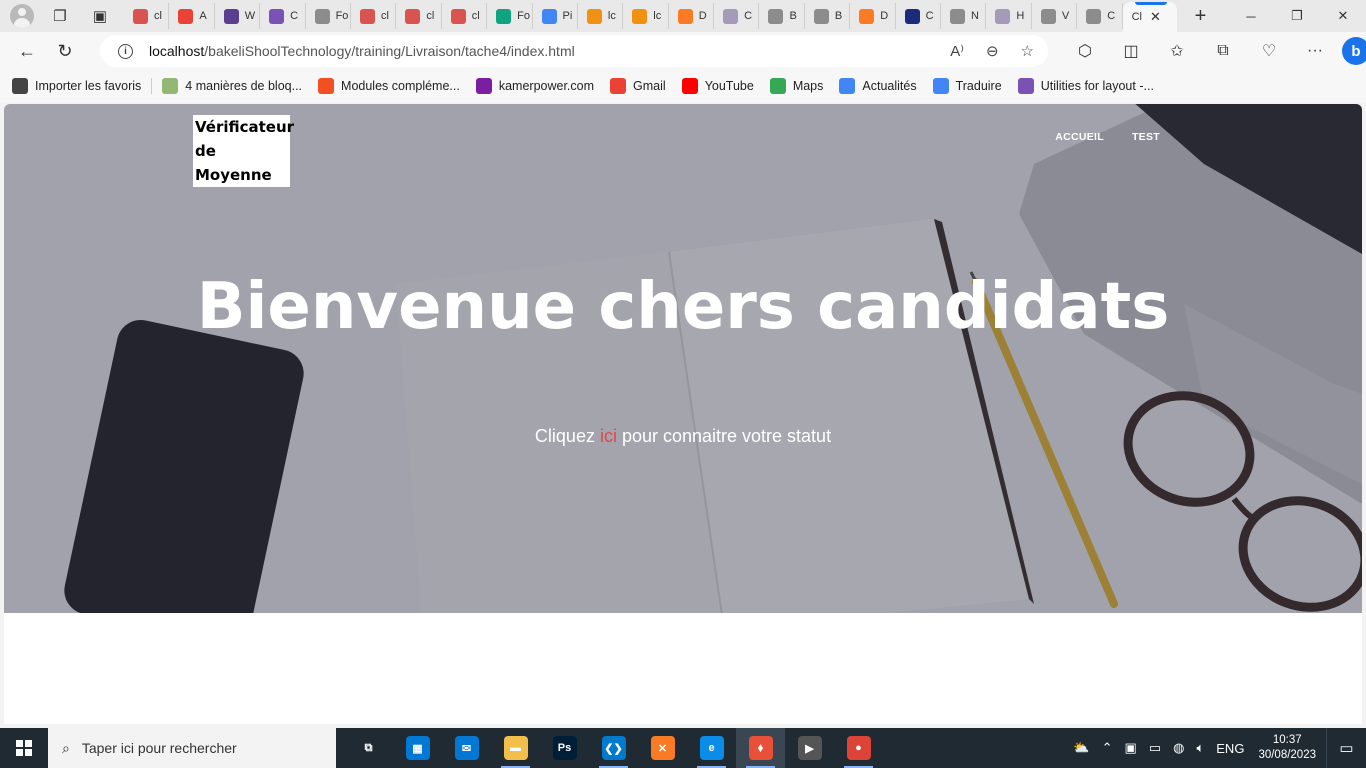 This screenshot has width=1366, height=768. What do you see at coordinates (1085, 51) in the screenshot?
I see `extensions-icon: ⬡` at bounding box center [1085, 51].